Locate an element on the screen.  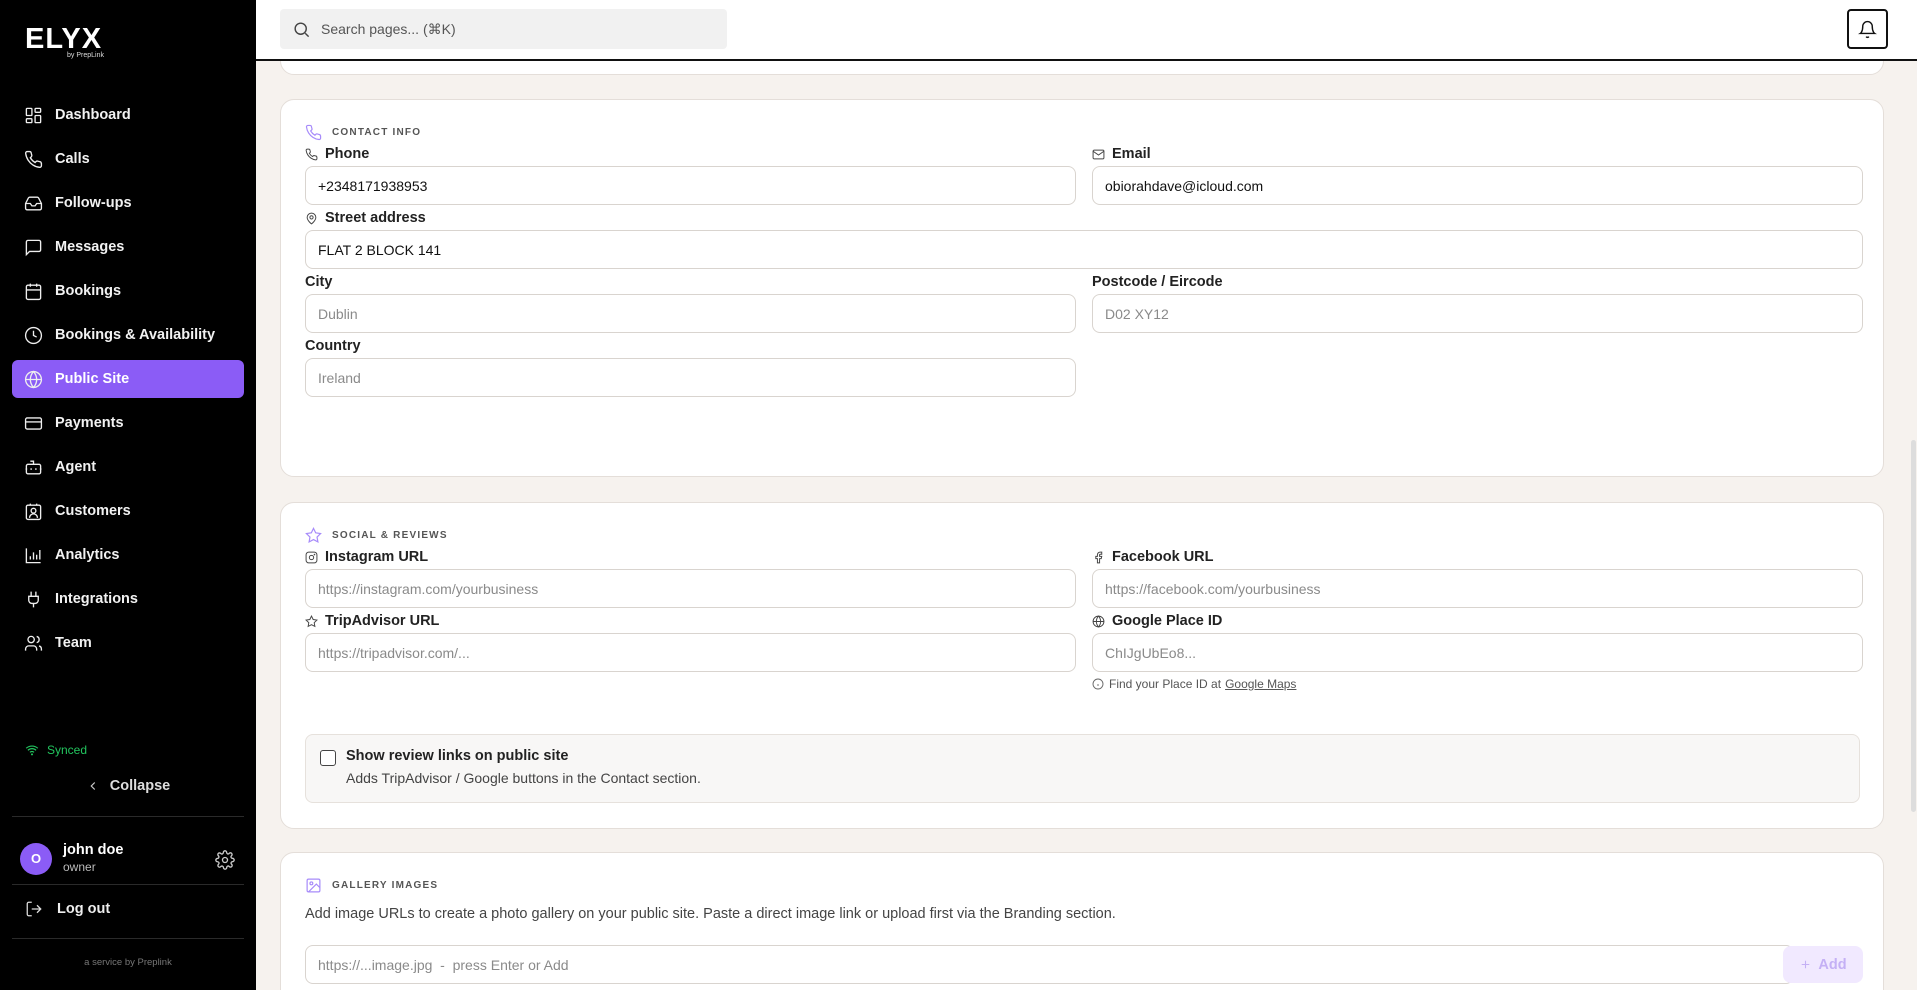
google-label-text: Google Place ID is located at coordinates (1167, 621).